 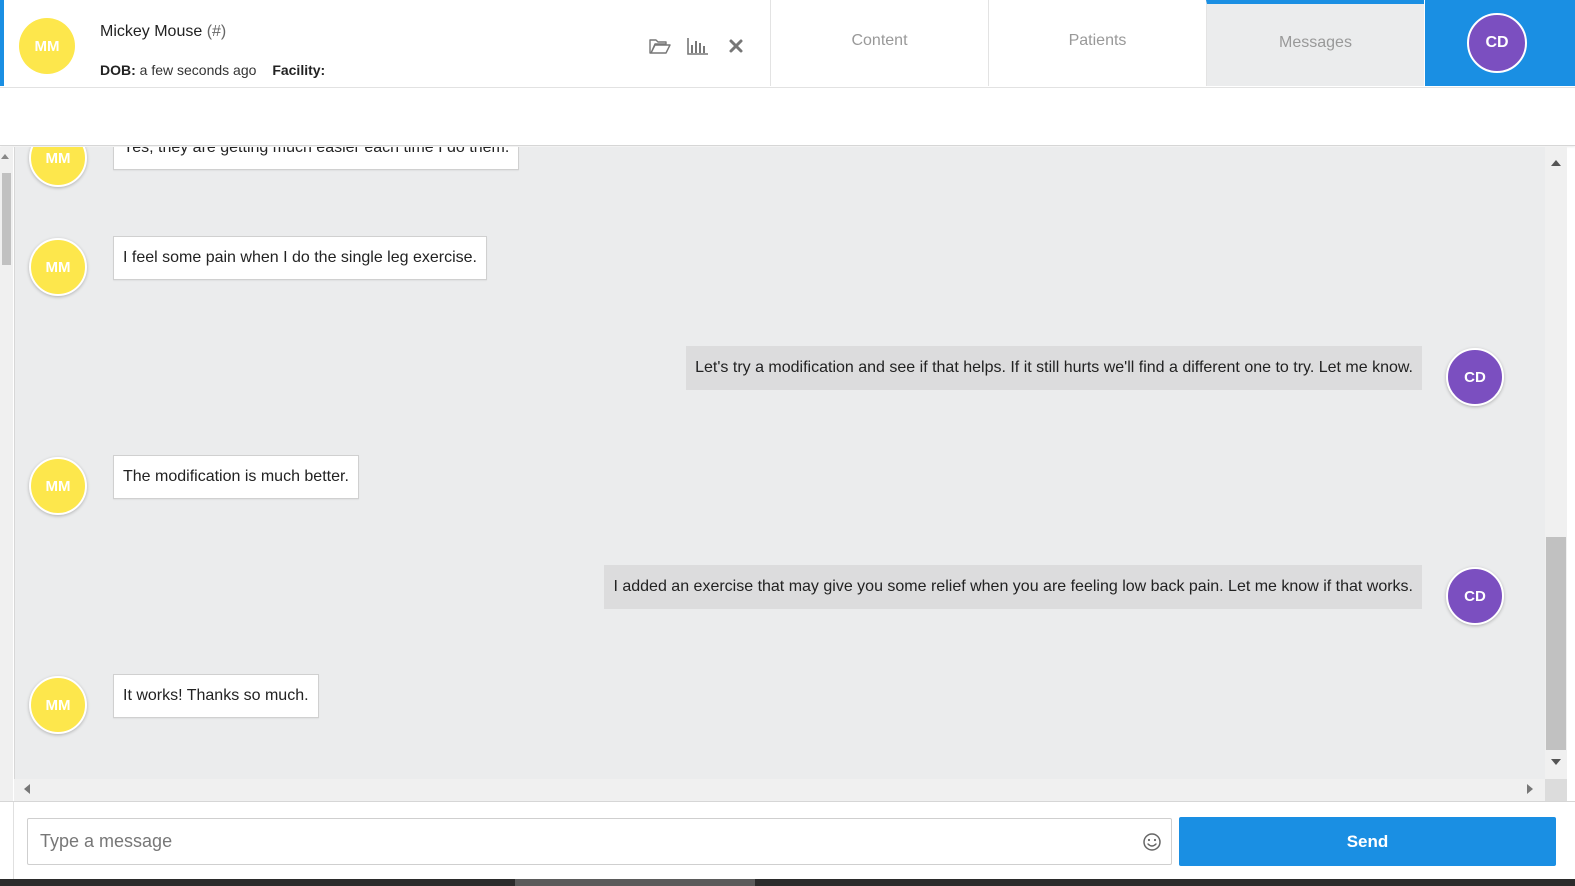 I want to click on left-scroll-up-arrow, so click(x=5, y=156).